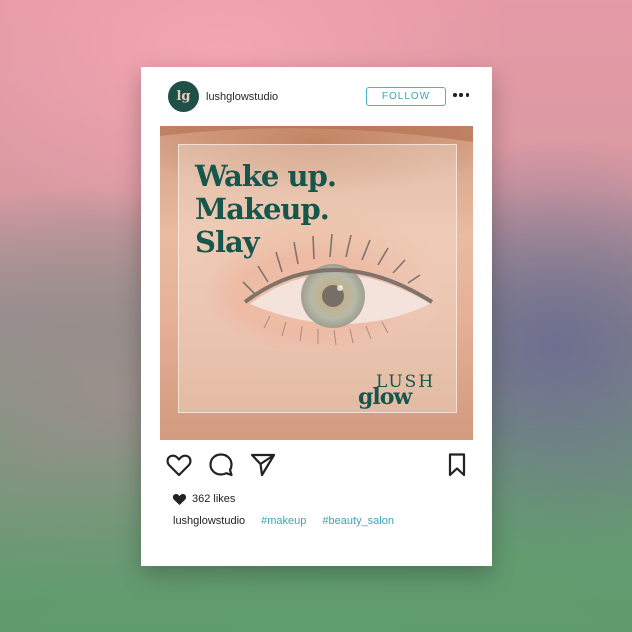  Describe the element at coordinates (316, 96) in the screenshot. I see `post-header: lg lushglowstudio FOLLOW` at that location.